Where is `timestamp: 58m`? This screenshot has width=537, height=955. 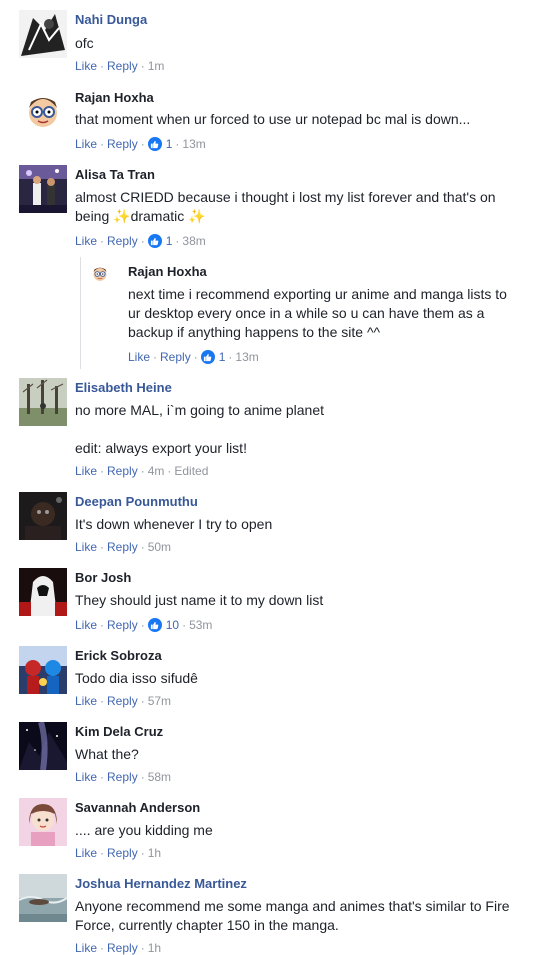
timestamp: 58m is located at coordinates (159, 777).